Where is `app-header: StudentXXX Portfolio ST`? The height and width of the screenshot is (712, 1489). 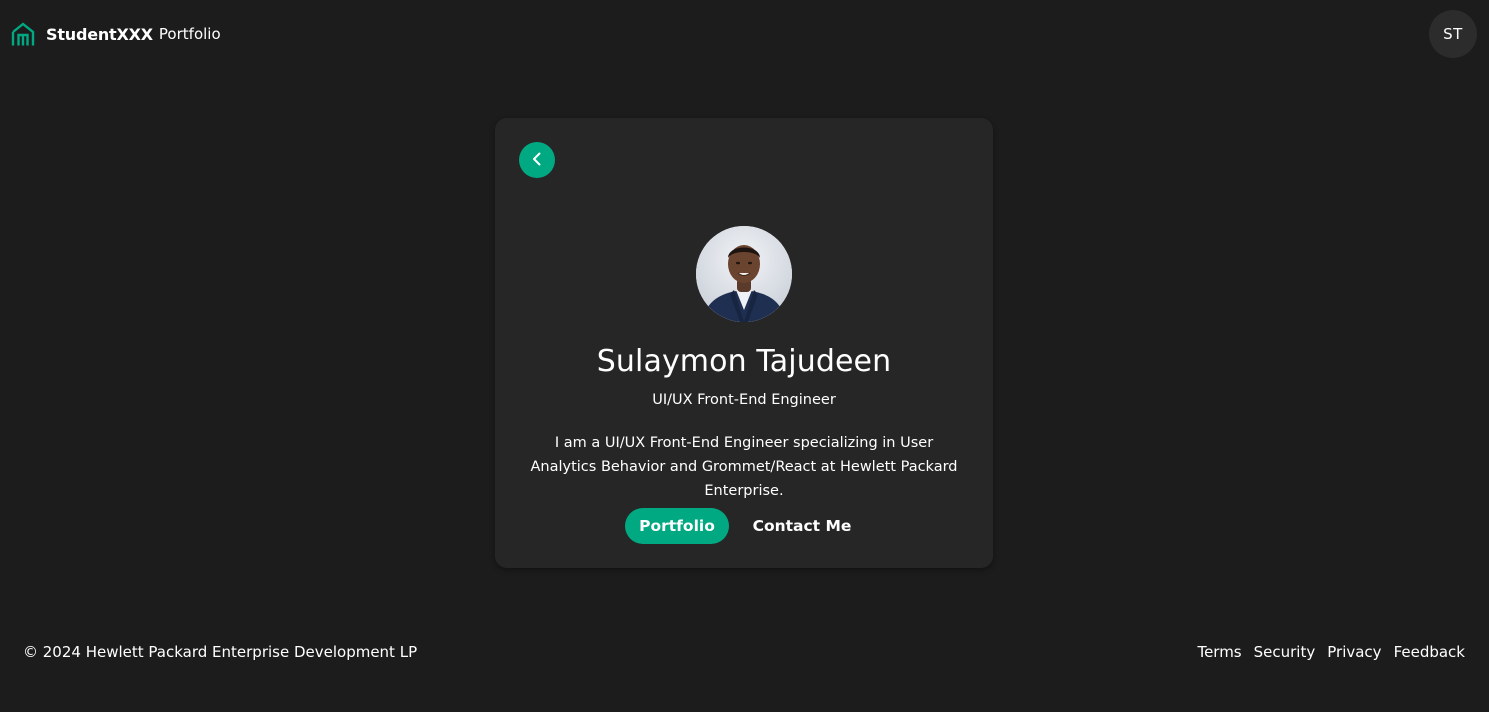 app-header: StudentXXX Portfolio ST is located at coordinates (744, 34).